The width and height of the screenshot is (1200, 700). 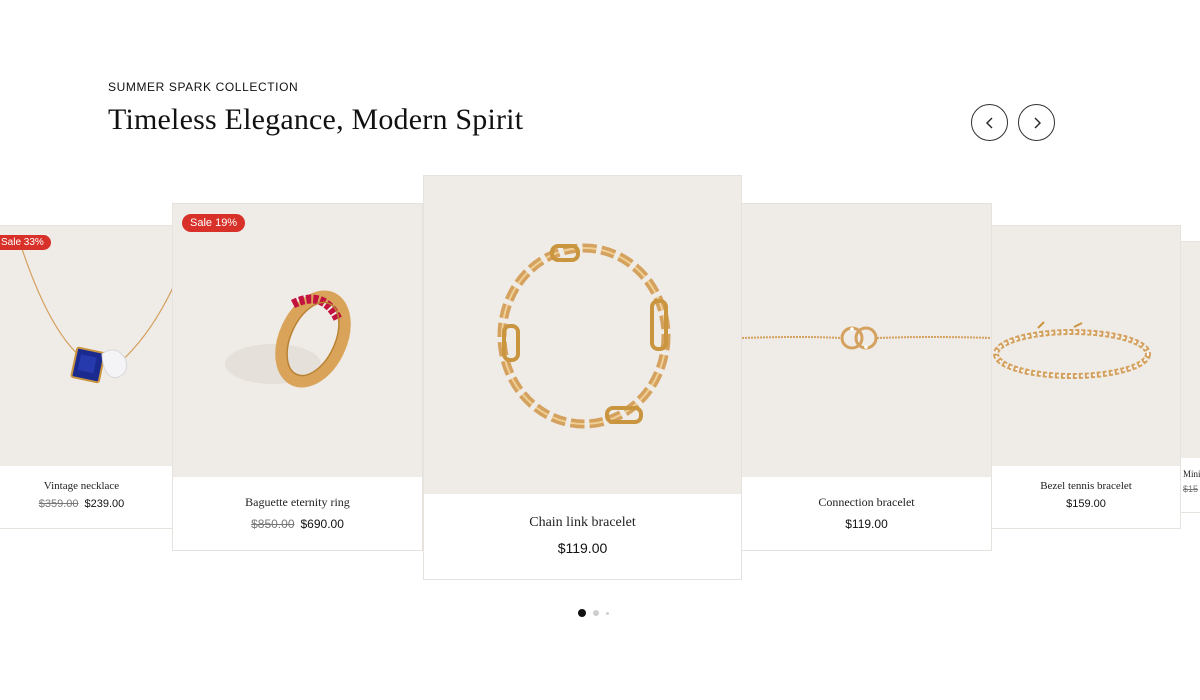 I want to click on product-card: Bezel tennis bracelet $159.00, so click(x=1086, y=377).